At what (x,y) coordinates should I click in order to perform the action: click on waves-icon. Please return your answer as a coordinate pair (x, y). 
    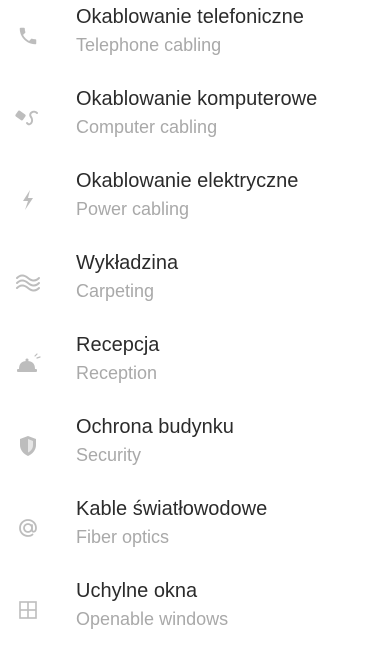
    Looking at the image, I should click on (28, 282).